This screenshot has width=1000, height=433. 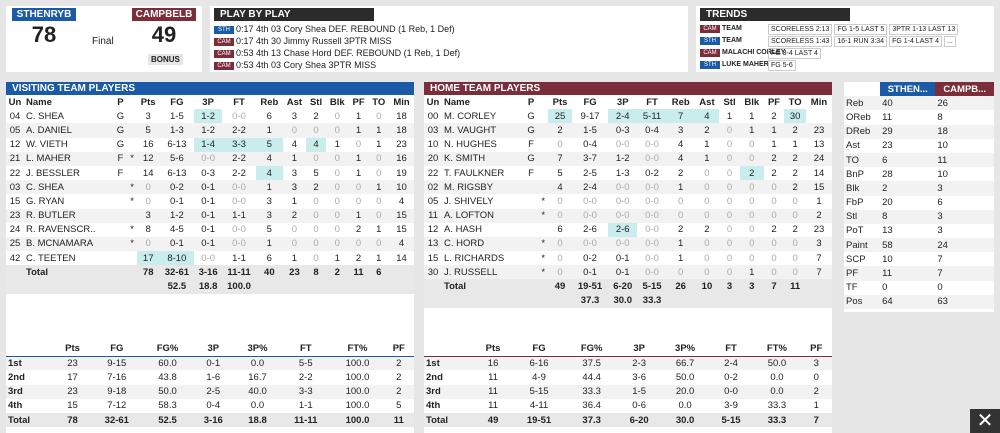 What do you see at coordinates (316, 286) in the screenshot?
I see `pct-cell` at bounding box center [316, 286].